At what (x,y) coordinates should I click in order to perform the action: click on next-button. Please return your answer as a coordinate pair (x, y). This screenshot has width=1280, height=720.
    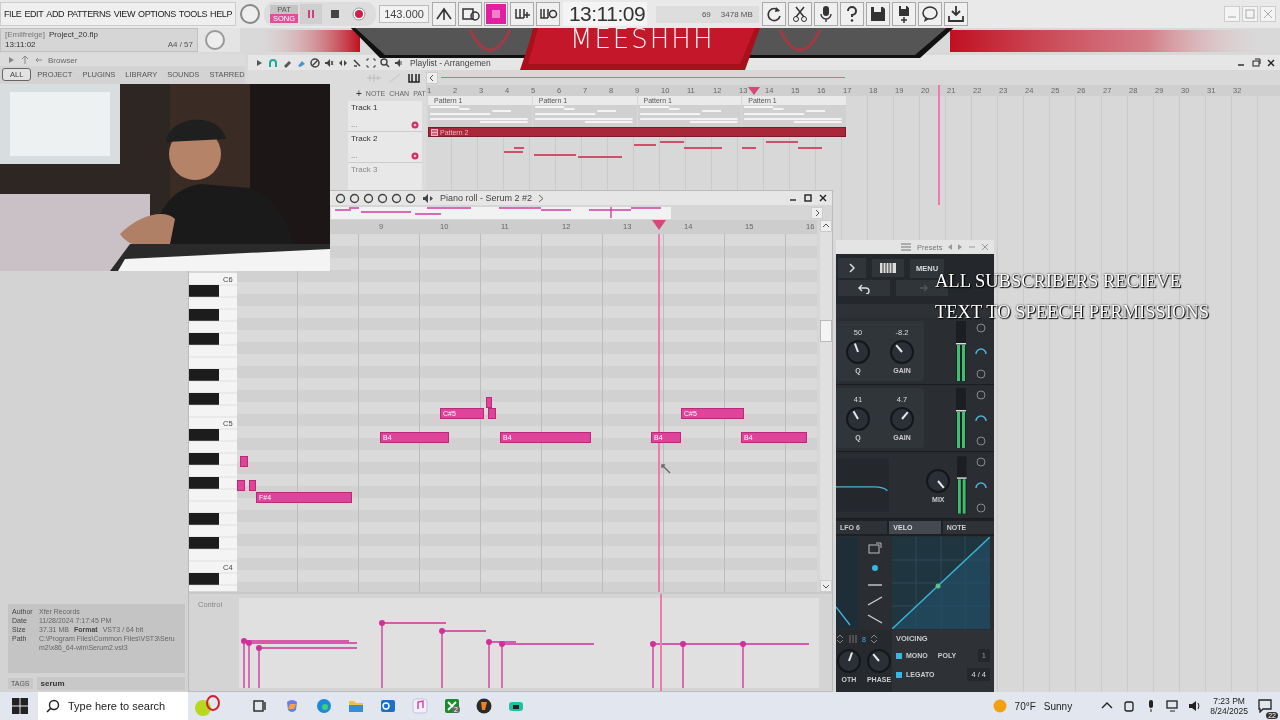
    Looking at the image, I should click on (852, 268).